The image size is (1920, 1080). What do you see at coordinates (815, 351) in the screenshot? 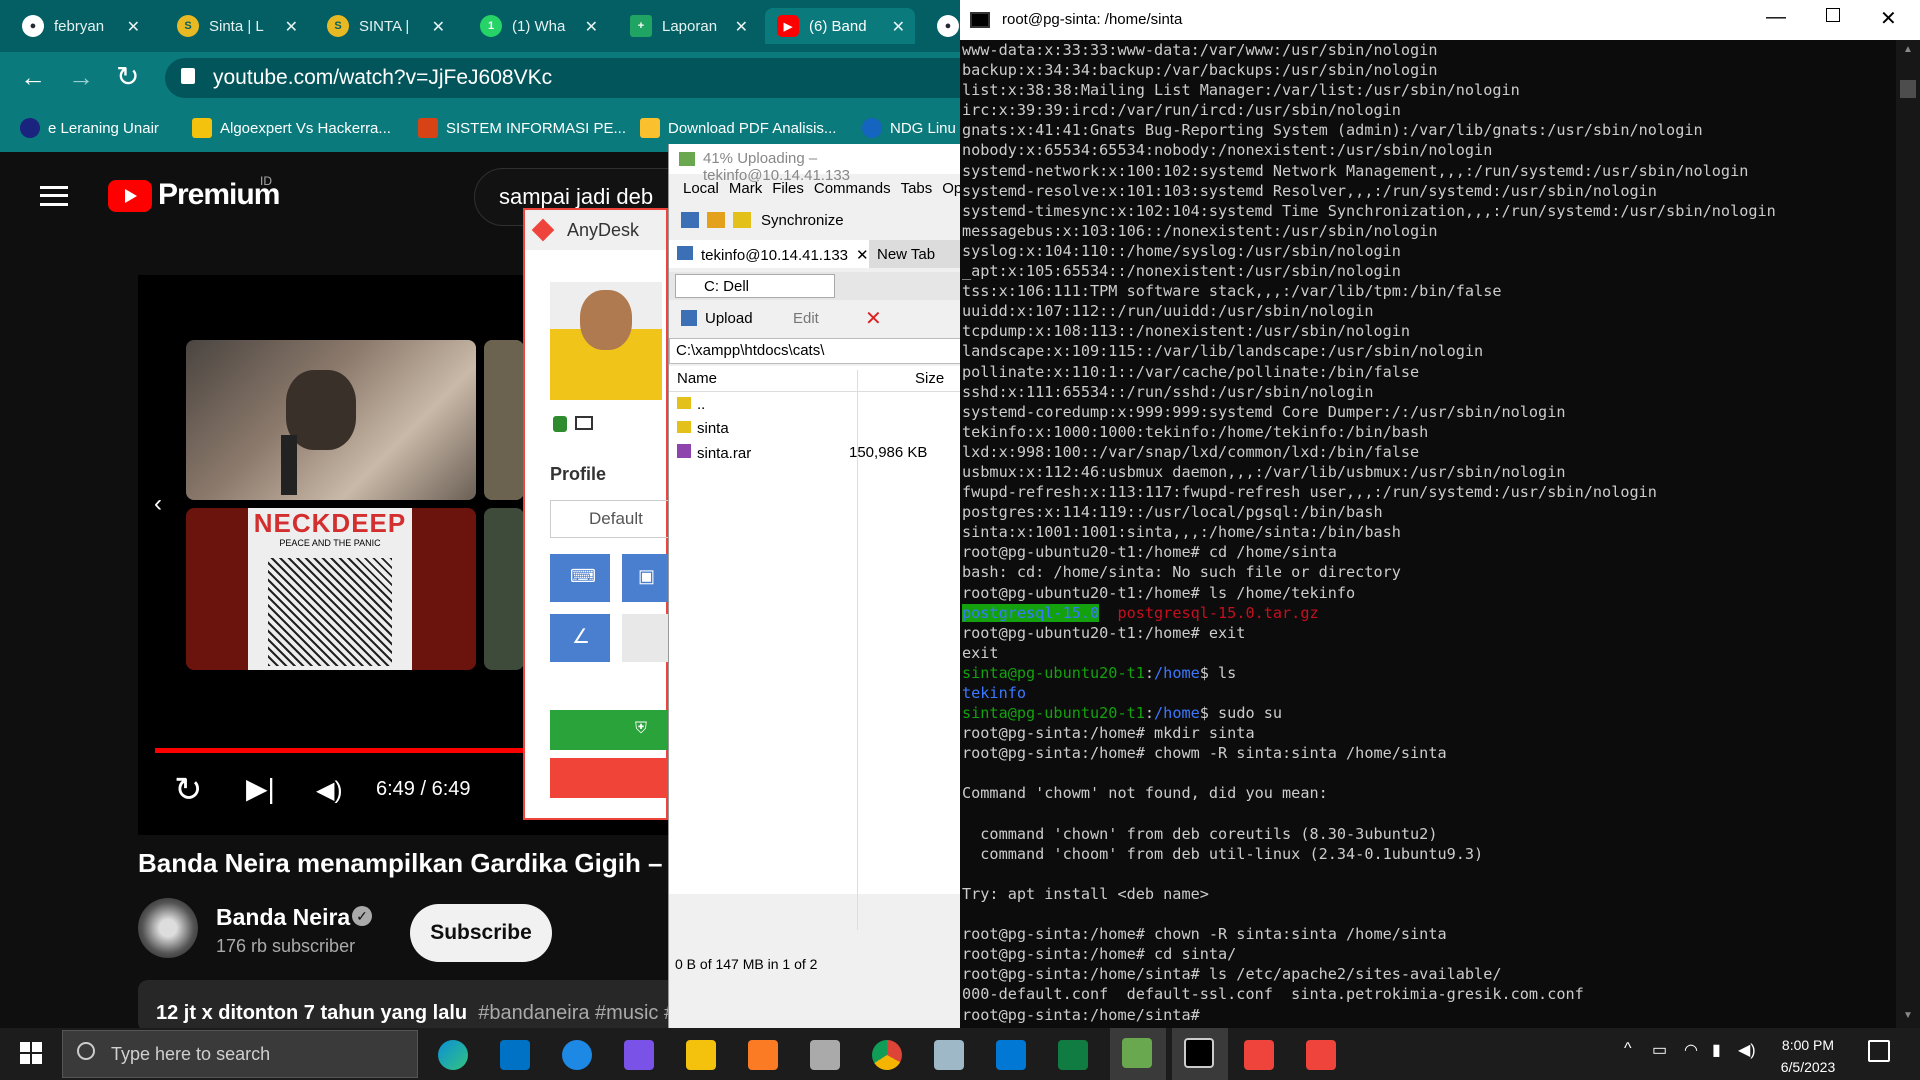
I see `path-bar: C:\xampp\htdocs\cats\` at bounding box center [815, 351].